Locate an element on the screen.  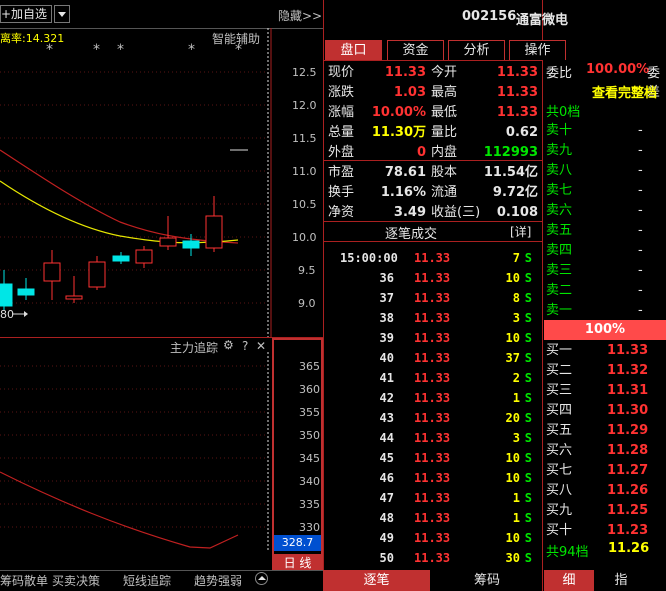
dropdown-button is located at coordinates (62, 14).